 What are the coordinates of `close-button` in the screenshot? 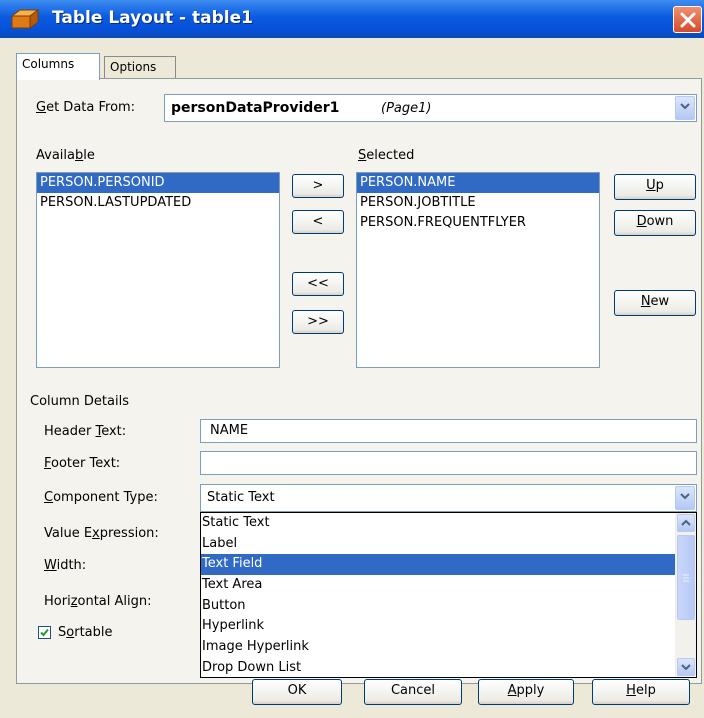 It's located at (687, 19).